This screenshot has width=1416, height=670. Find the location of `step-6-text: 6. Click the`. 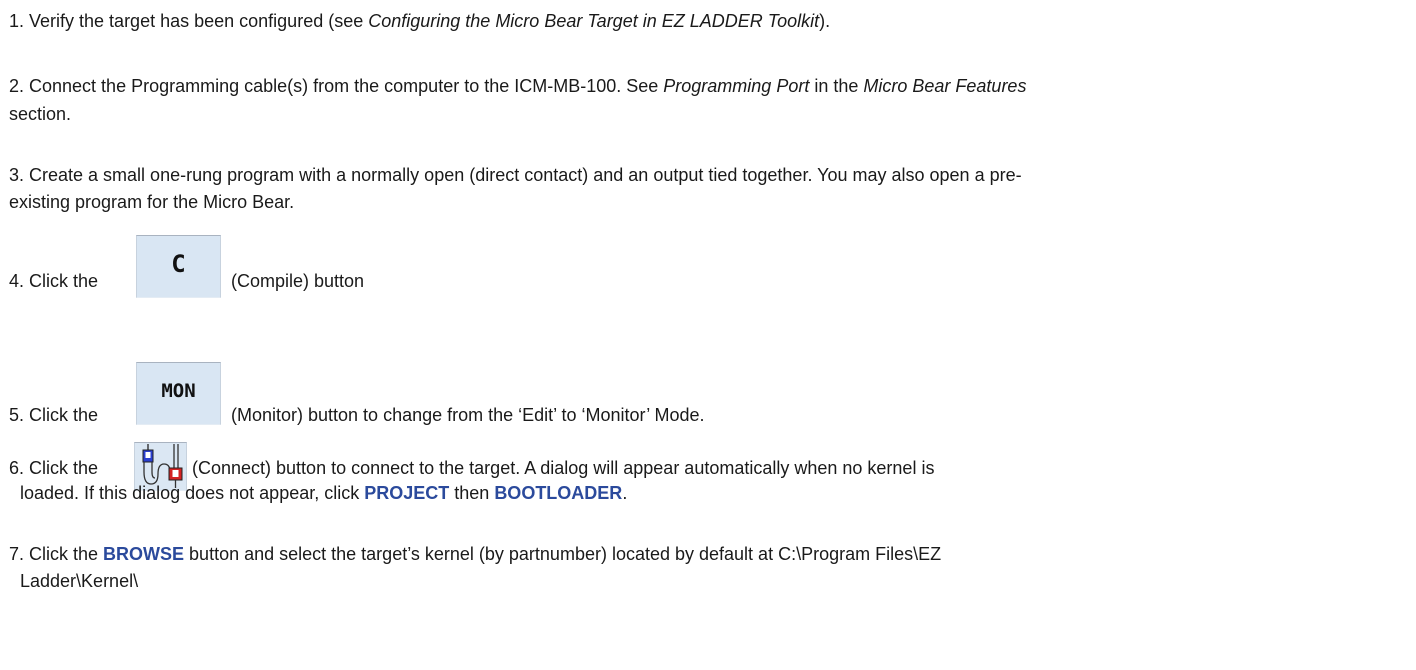

step-6-text: 6. Click the is located at coordinates (54, 468).